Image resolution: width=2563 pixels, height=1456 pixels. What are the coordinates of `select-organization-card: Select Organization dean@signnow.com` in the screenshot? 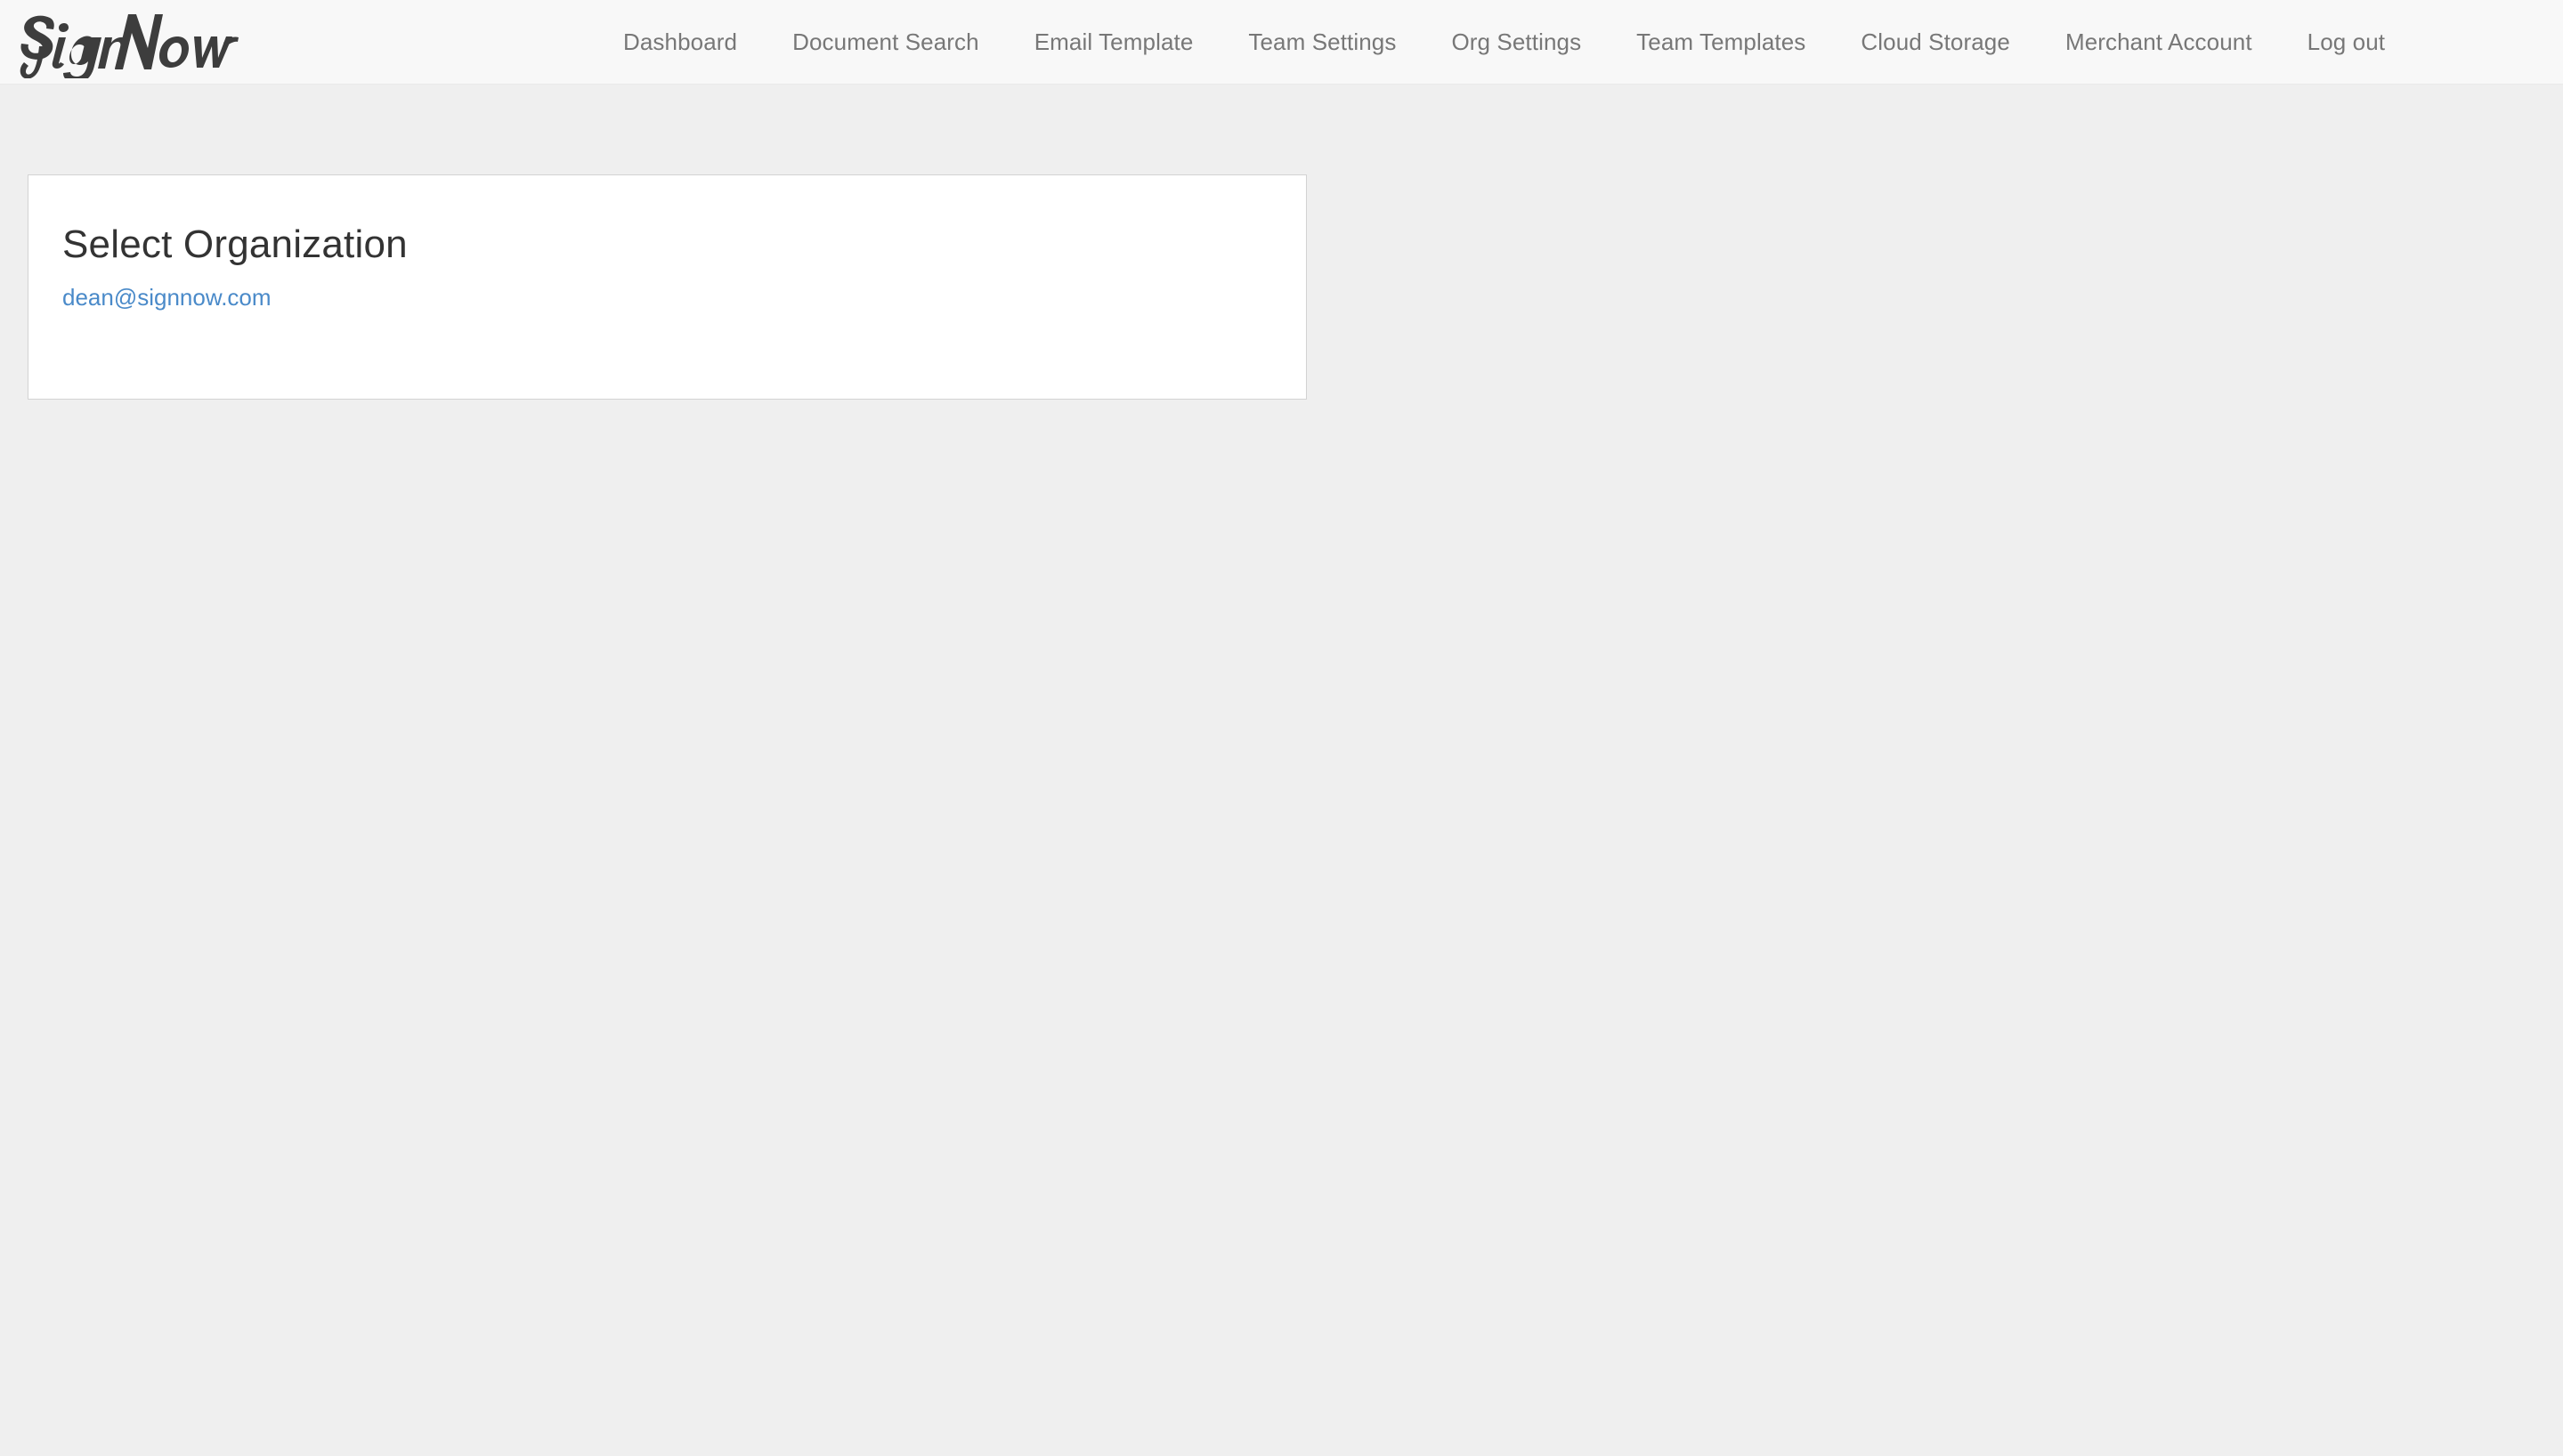 It's located at (667, 287).